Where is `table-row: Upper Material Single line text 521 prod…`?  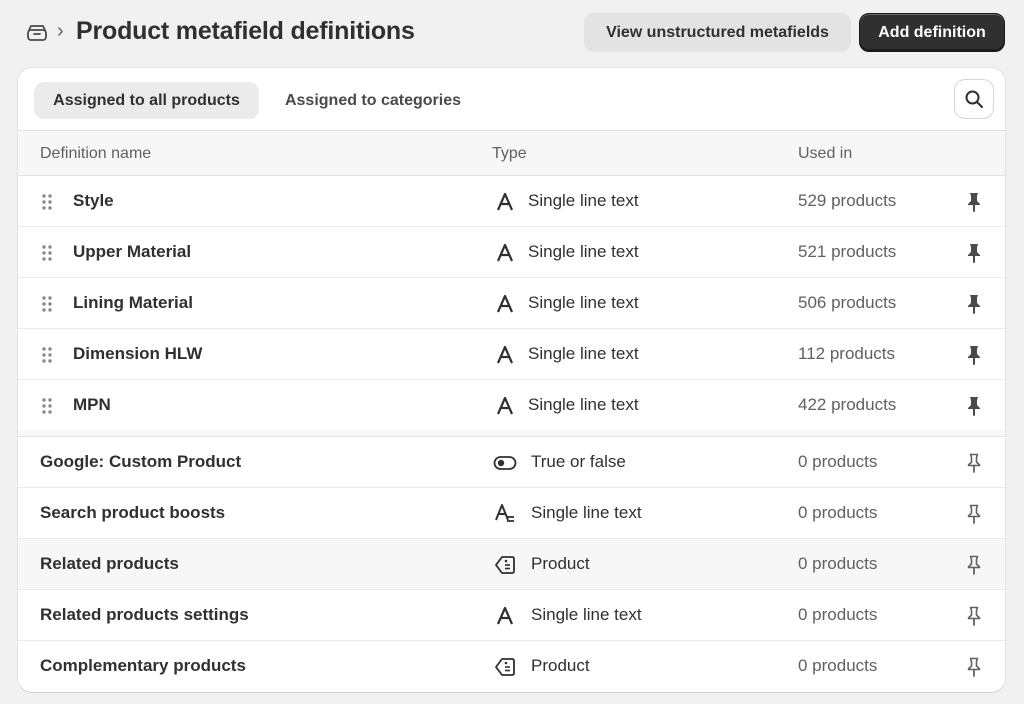 table-row: Upper Material Single line text 521 prod… is located at coordinates (511, 252).